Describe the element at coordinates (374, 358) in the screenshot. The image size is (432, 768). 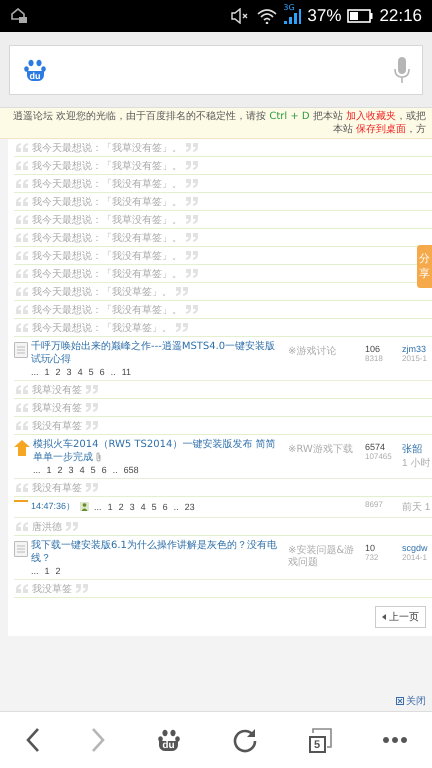
I see `view-count: 8318` at that location.